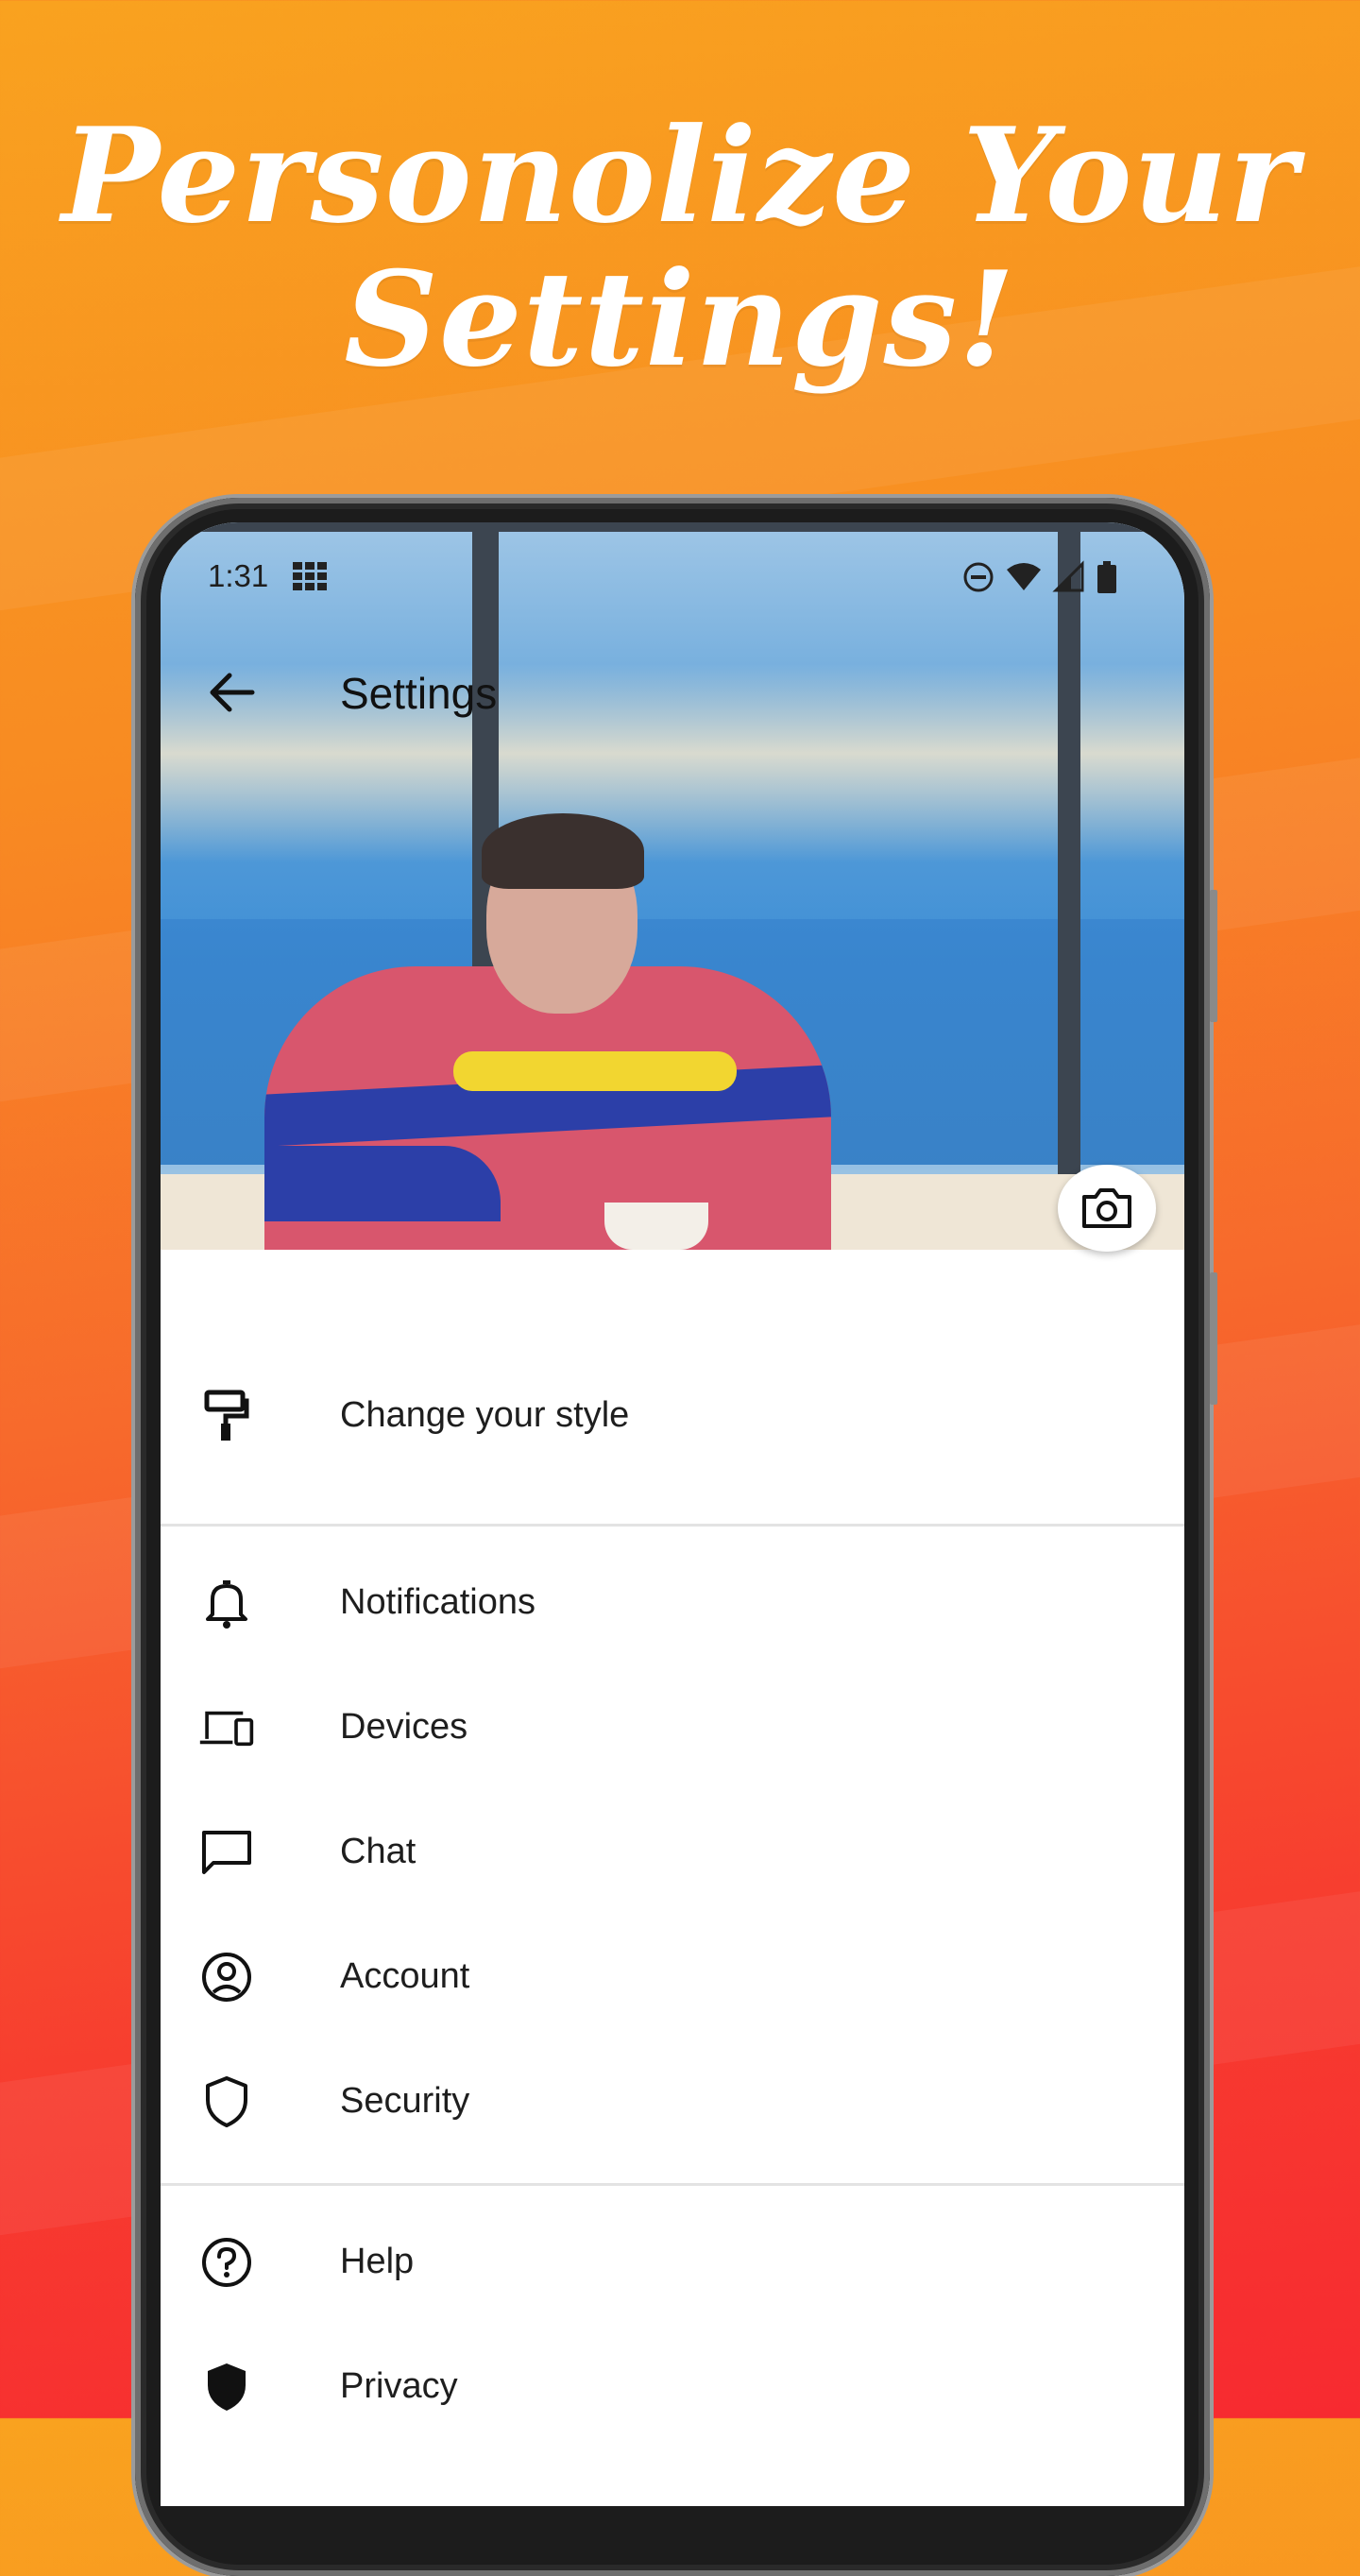  What do you see at coordinates (226, 1416) in the screenshot?
I see `paint-roller-icon` at bounding box center [226, 1416].